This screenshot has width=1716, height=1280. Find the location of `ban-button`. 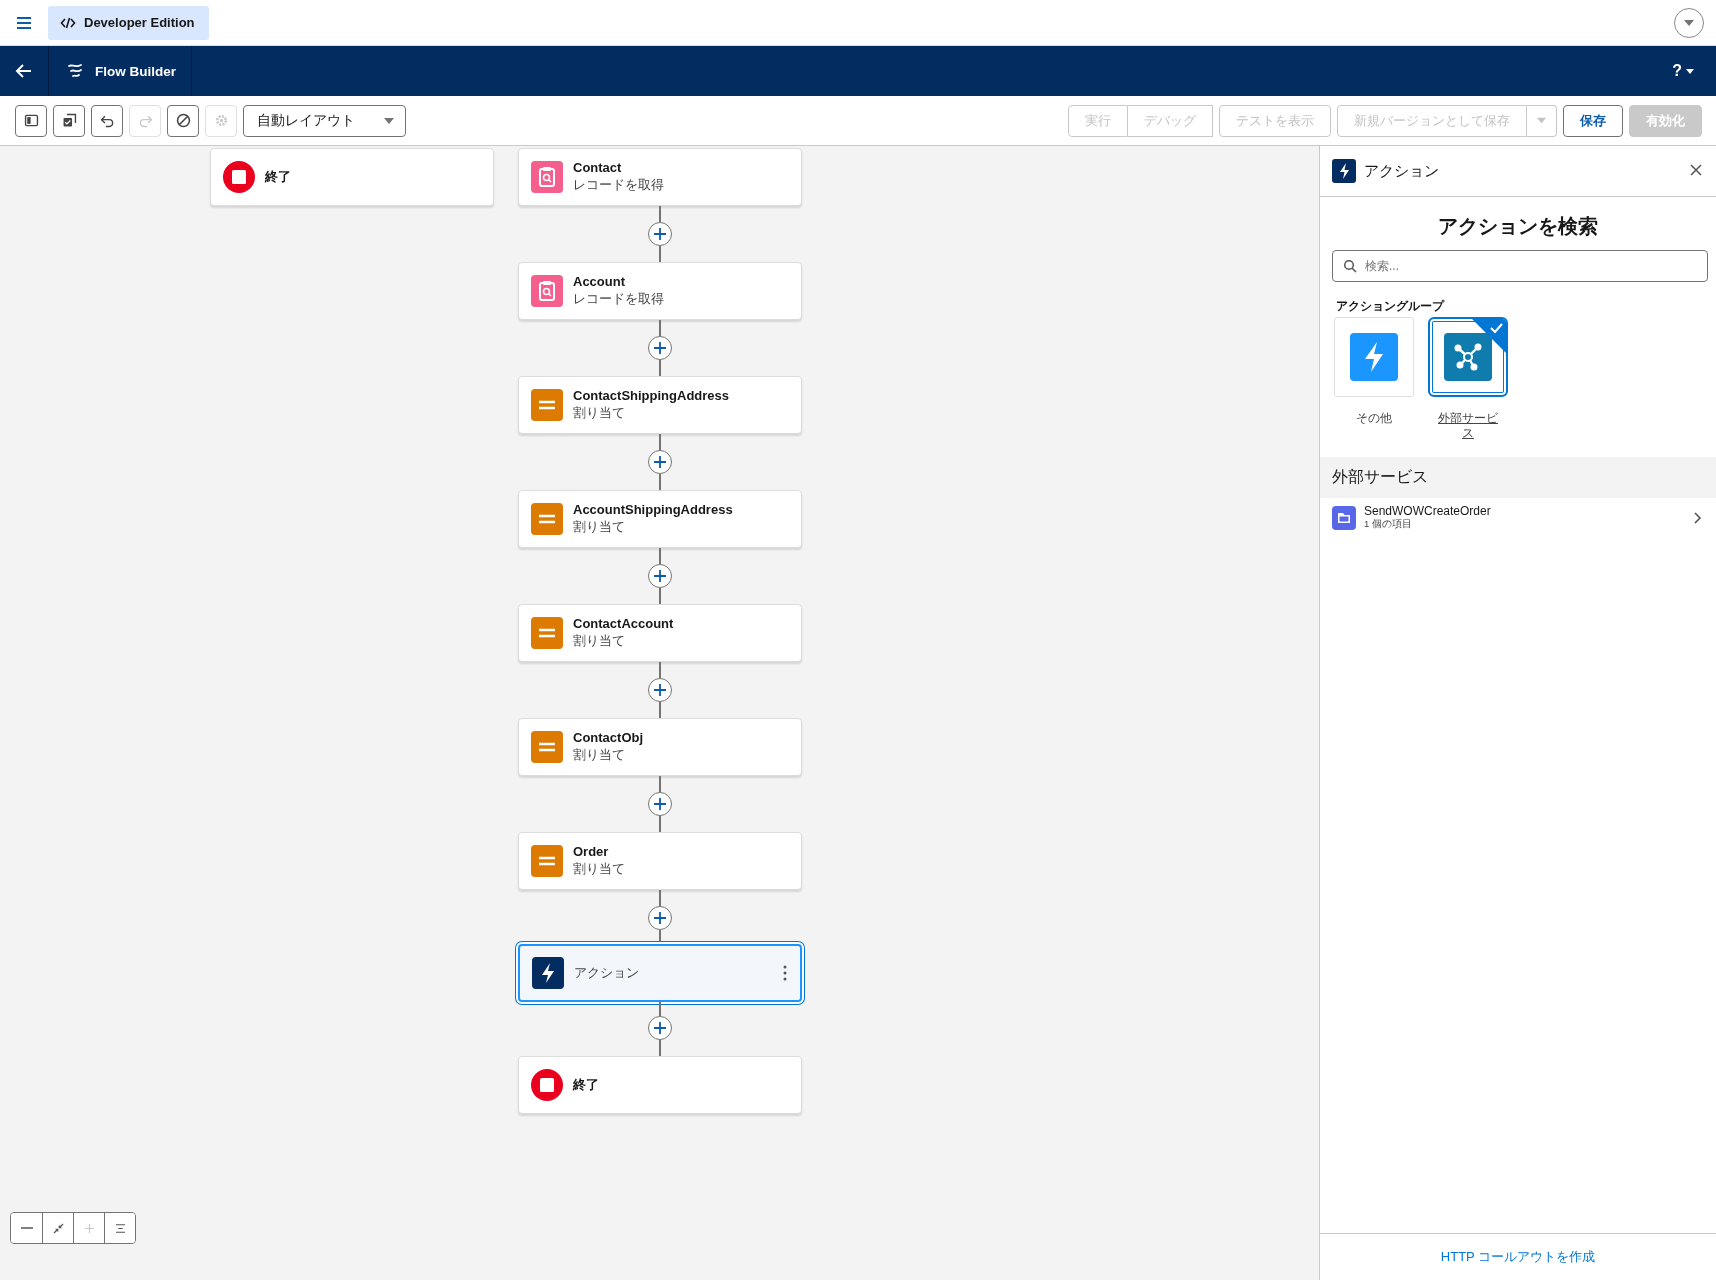

ban-button is located at coordinates (183, 120).